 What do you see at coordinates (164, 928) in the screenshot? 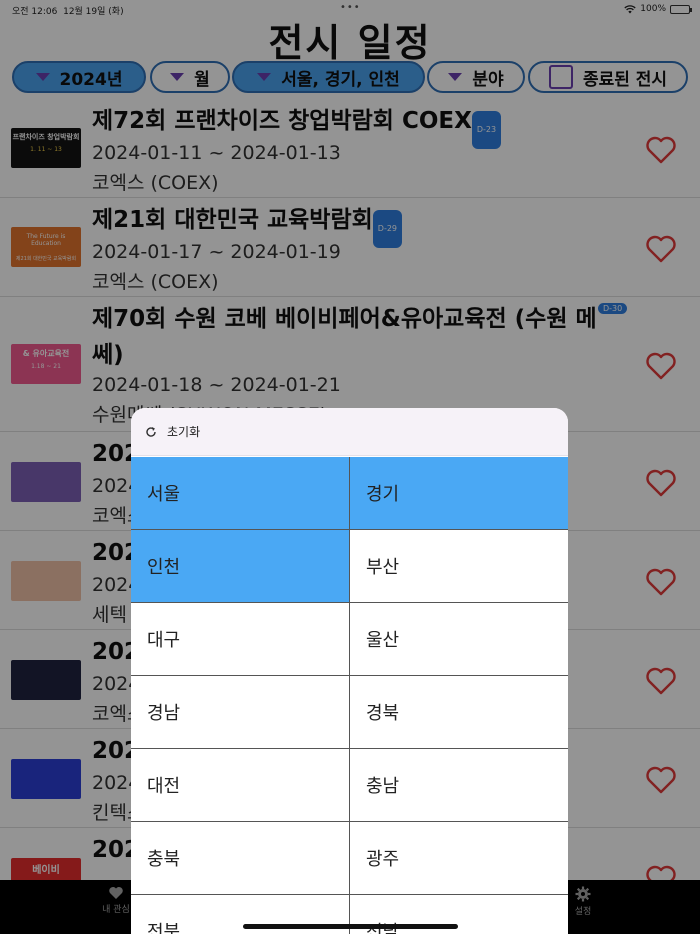
I see `region-option-label: 전북` at bounding box center [164, 928].